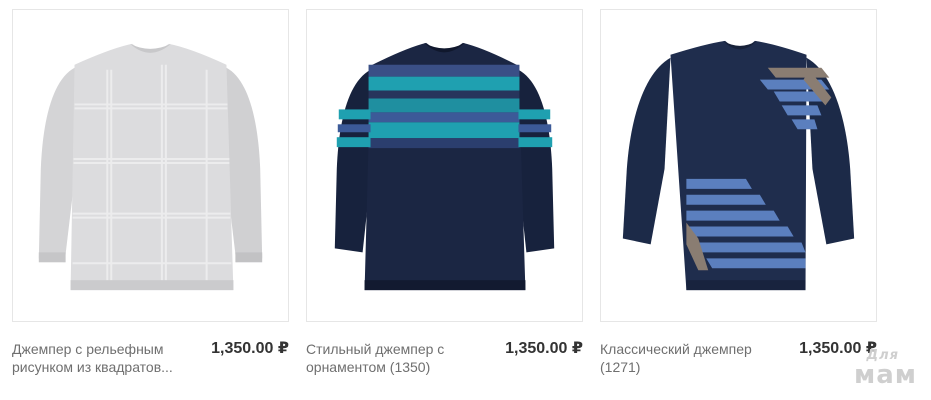 The height and width of the screenshot is (400, 931). I want to click on navy-ornament-sweater-image, so click(444, 166).